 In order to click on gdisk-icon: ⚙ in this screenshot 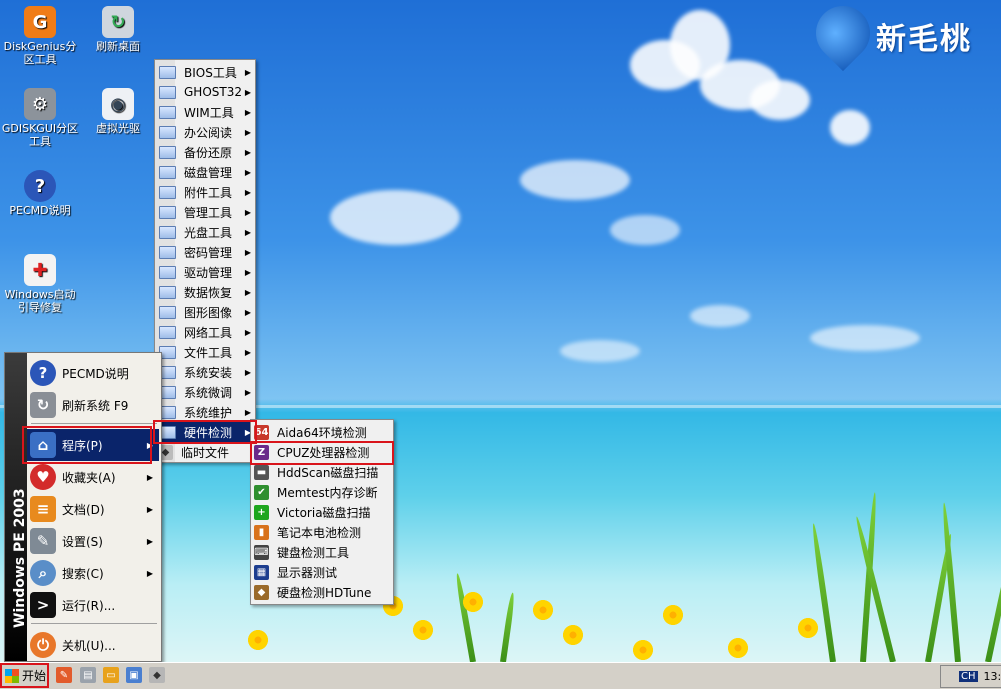, I will do `click(40, 104)`.